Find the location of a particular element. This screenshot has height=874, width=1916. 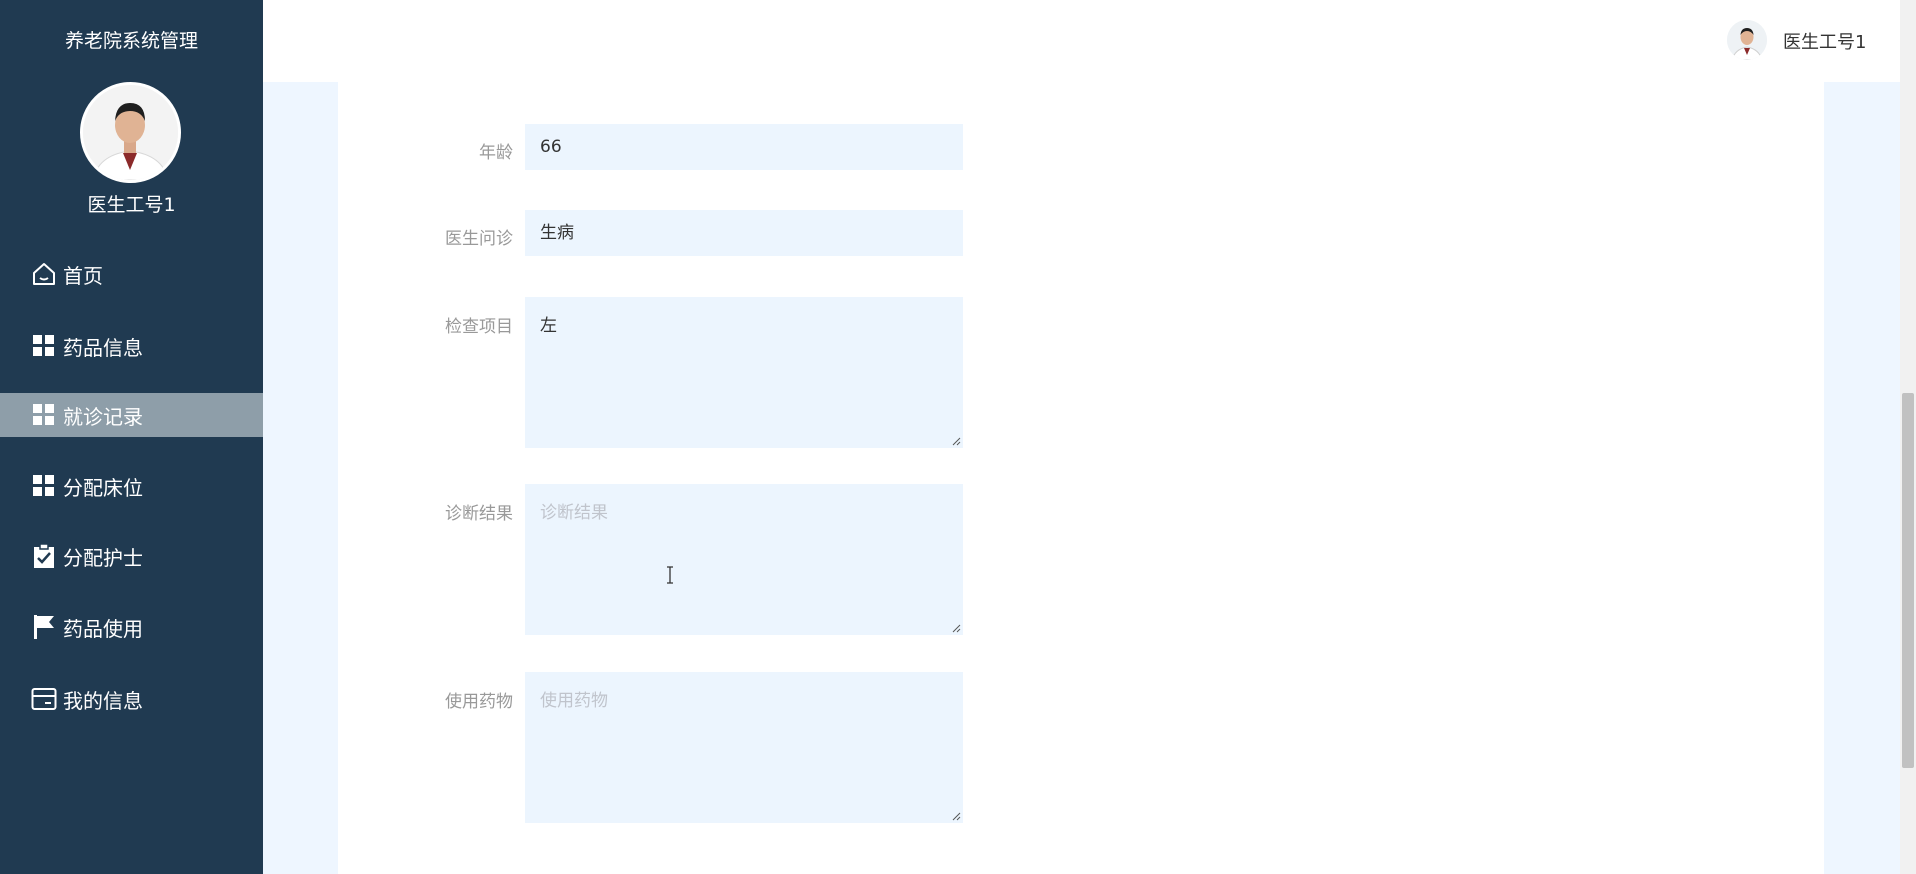

sidebar-avatar is located at coordinates (130, 132).